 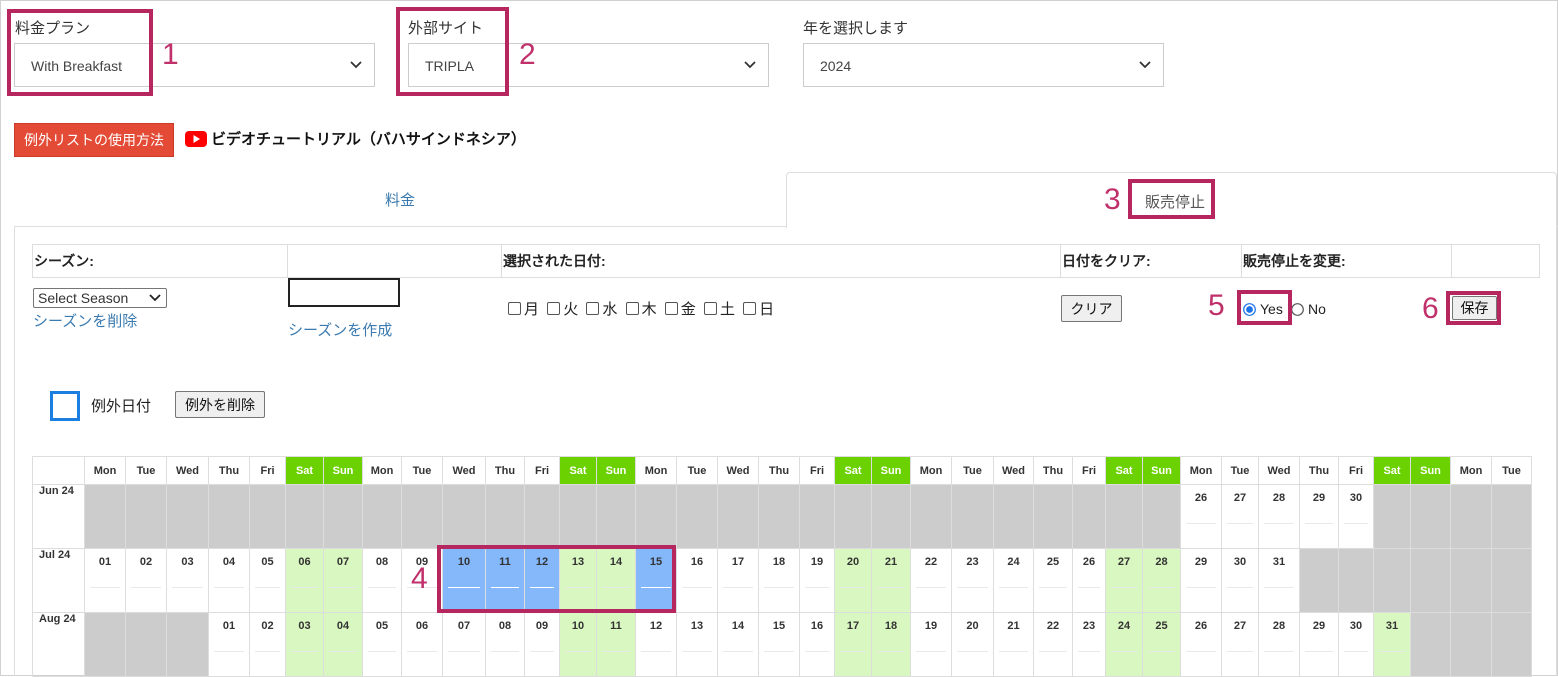 What do you see at coordinates (616, 626) in the screenshot?
I see `day-number: 11` at bounding box center [616, 626].